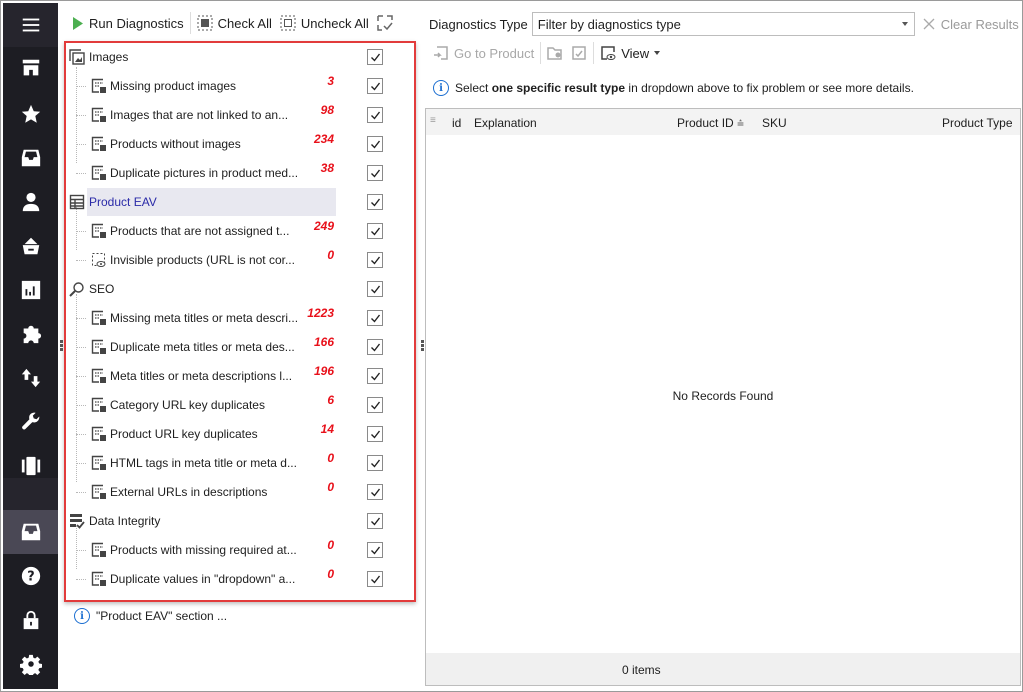 Image resolution: width=1023 pixels, height=692 pixels. I want to click on clear-results-button: Clear Results, so click(971, 24).